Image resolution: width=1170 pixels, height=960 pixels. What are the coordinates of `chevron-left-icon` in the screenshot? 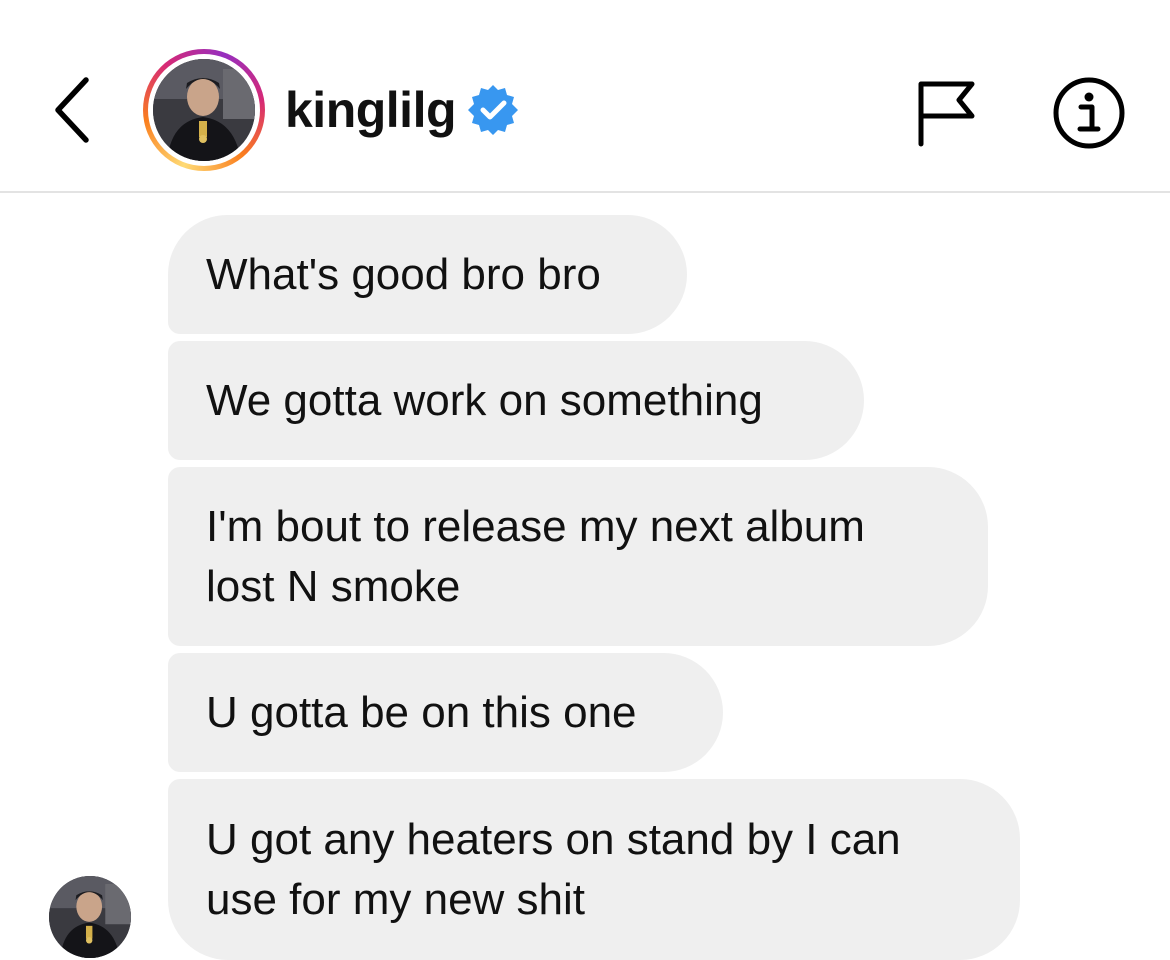 It's located at (72, 110).